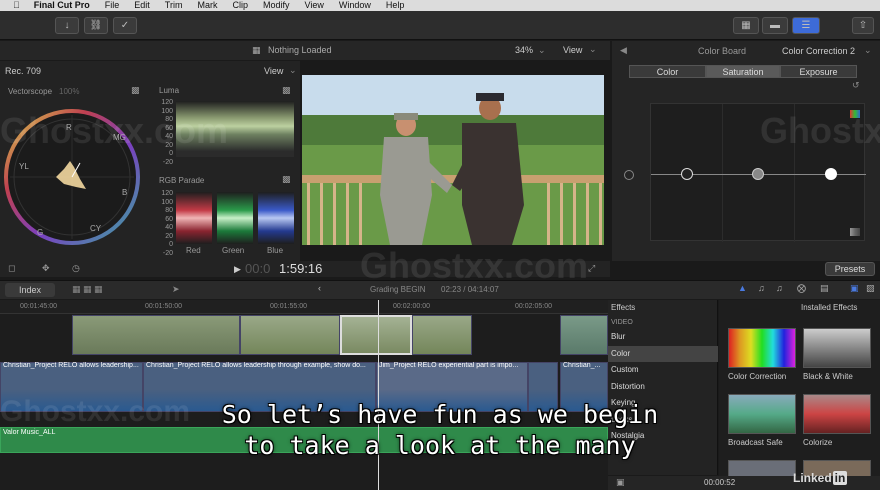 This screenshot has width=880, height=490. Describe the element at coordinates (812, 478) in the screenshot. I see `linkedin-word: Linked` at that location.